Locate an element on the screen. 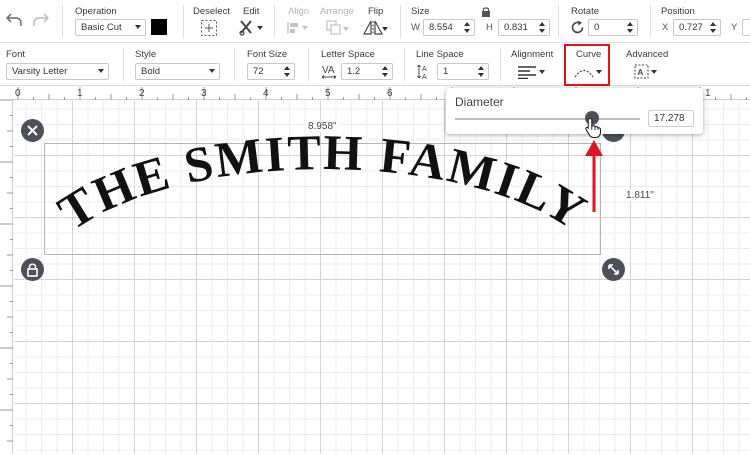  diameter-slider-track is located at coordinates (547, 119).